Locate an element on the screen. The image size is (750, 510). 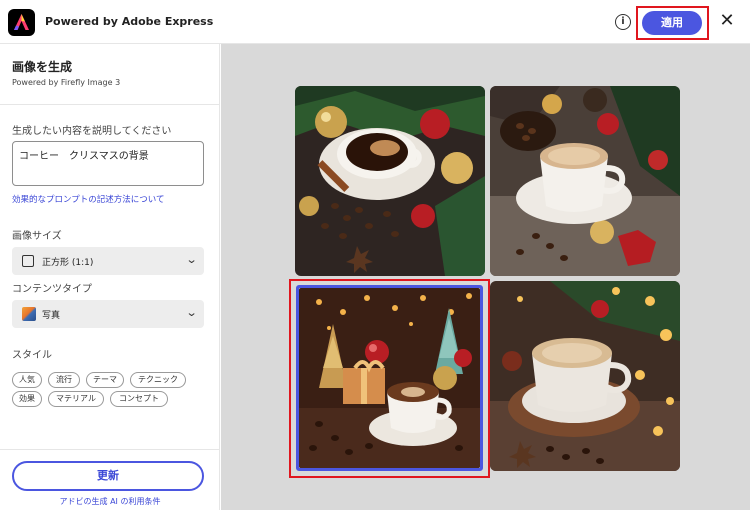
image-size-dropdown: 正方形 (1:1) ⌄ is located at coordinates (108, 261).